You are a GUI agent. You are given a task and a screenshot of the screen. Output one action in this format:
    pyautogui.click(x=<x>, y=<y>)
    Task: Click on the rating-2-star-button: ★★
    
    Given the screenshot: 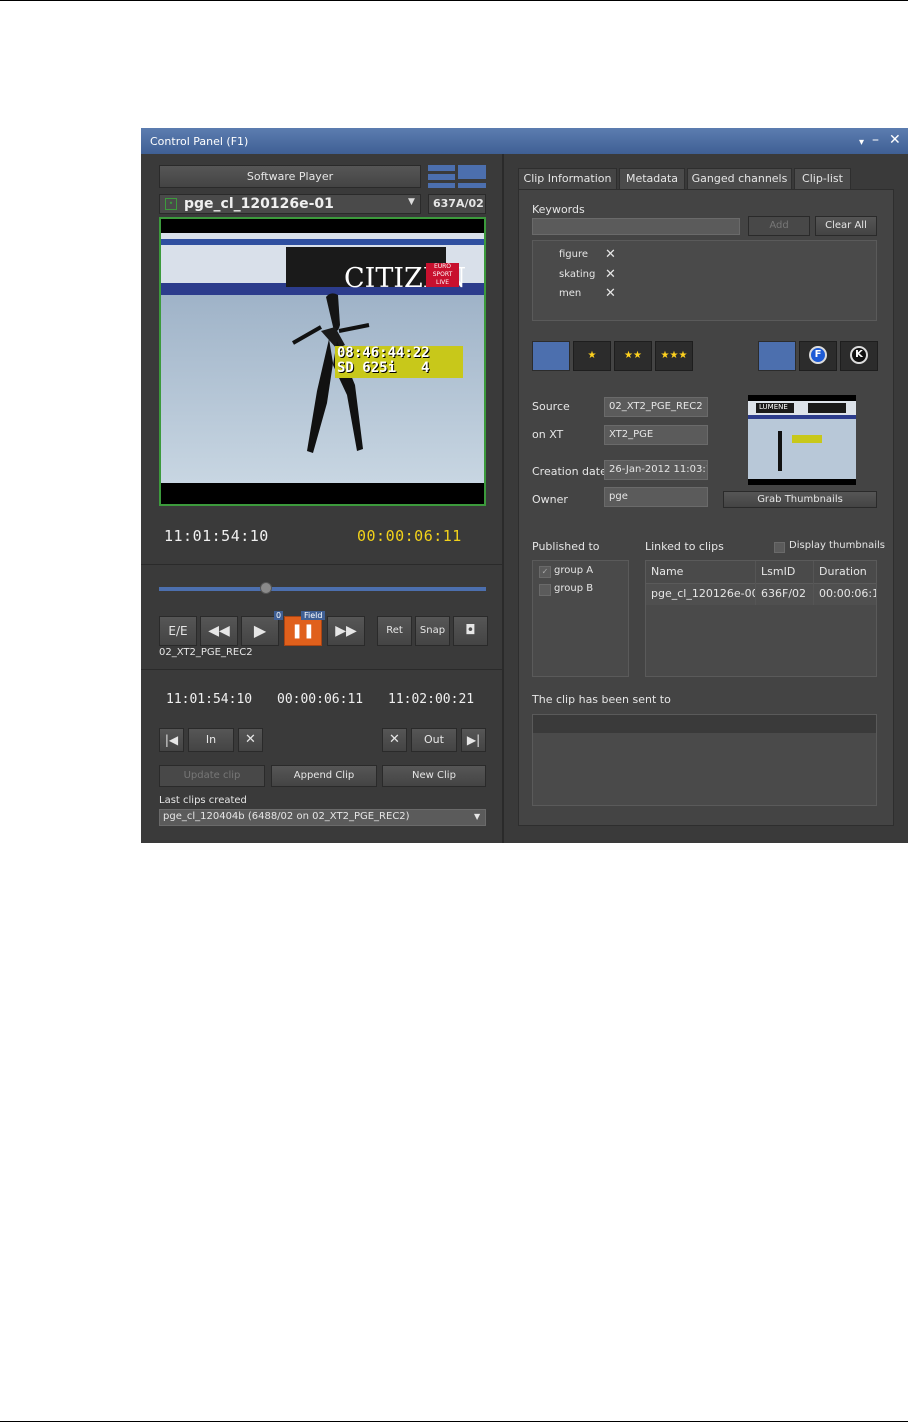 What is the action you would take?
    pyautogui.click(x=633, y=356)
    